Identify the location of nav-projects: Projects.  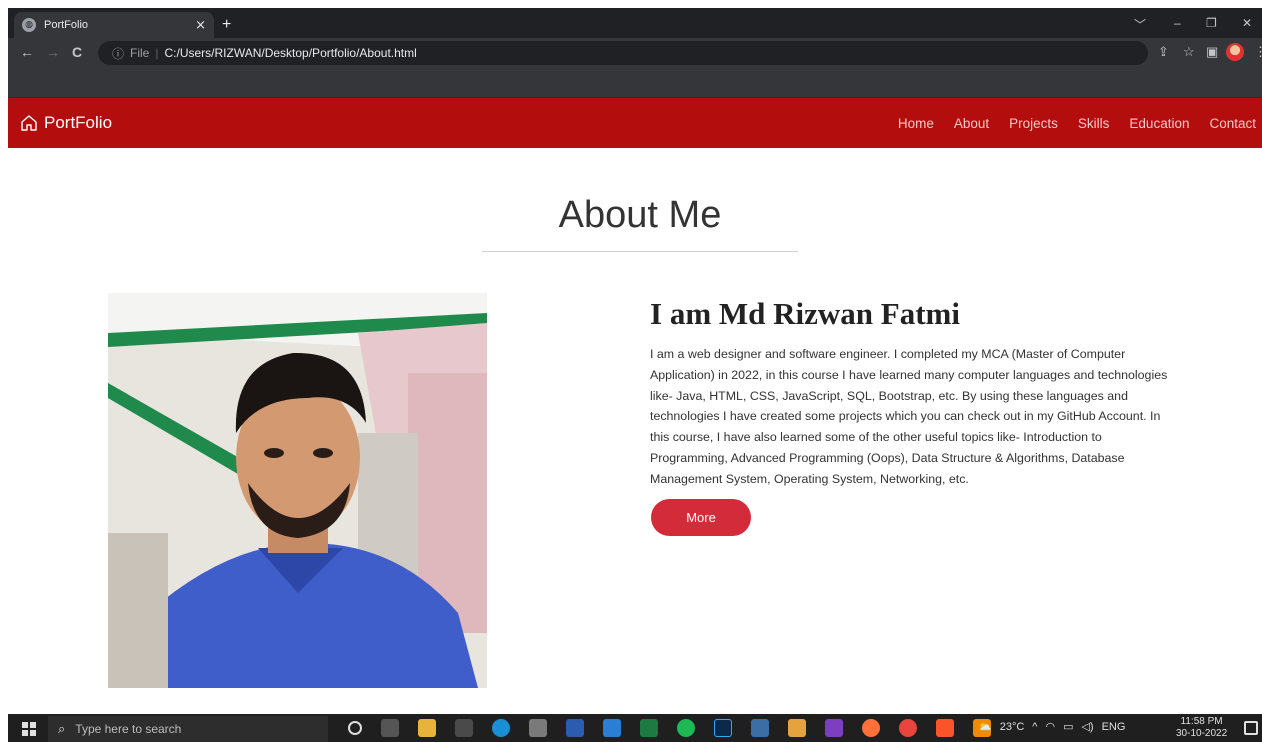
(1033, 123).